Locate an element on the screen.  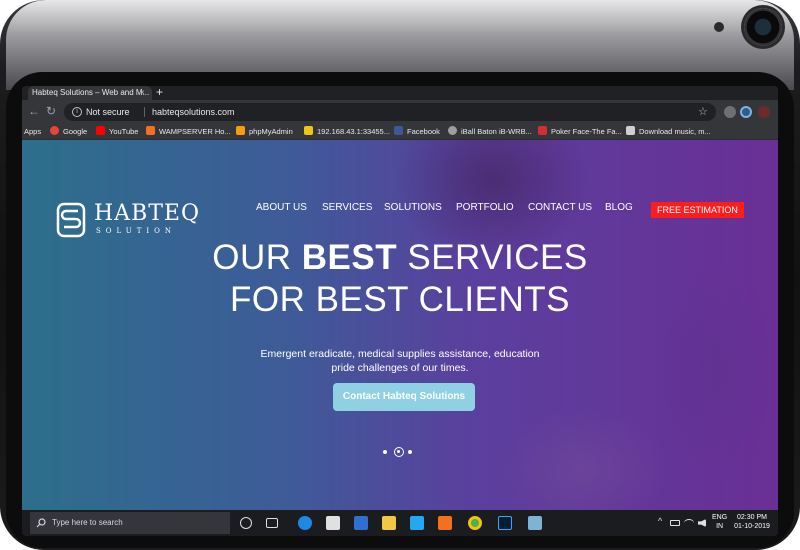
nav-services: SERVICES is located at coordinates (347, 207).